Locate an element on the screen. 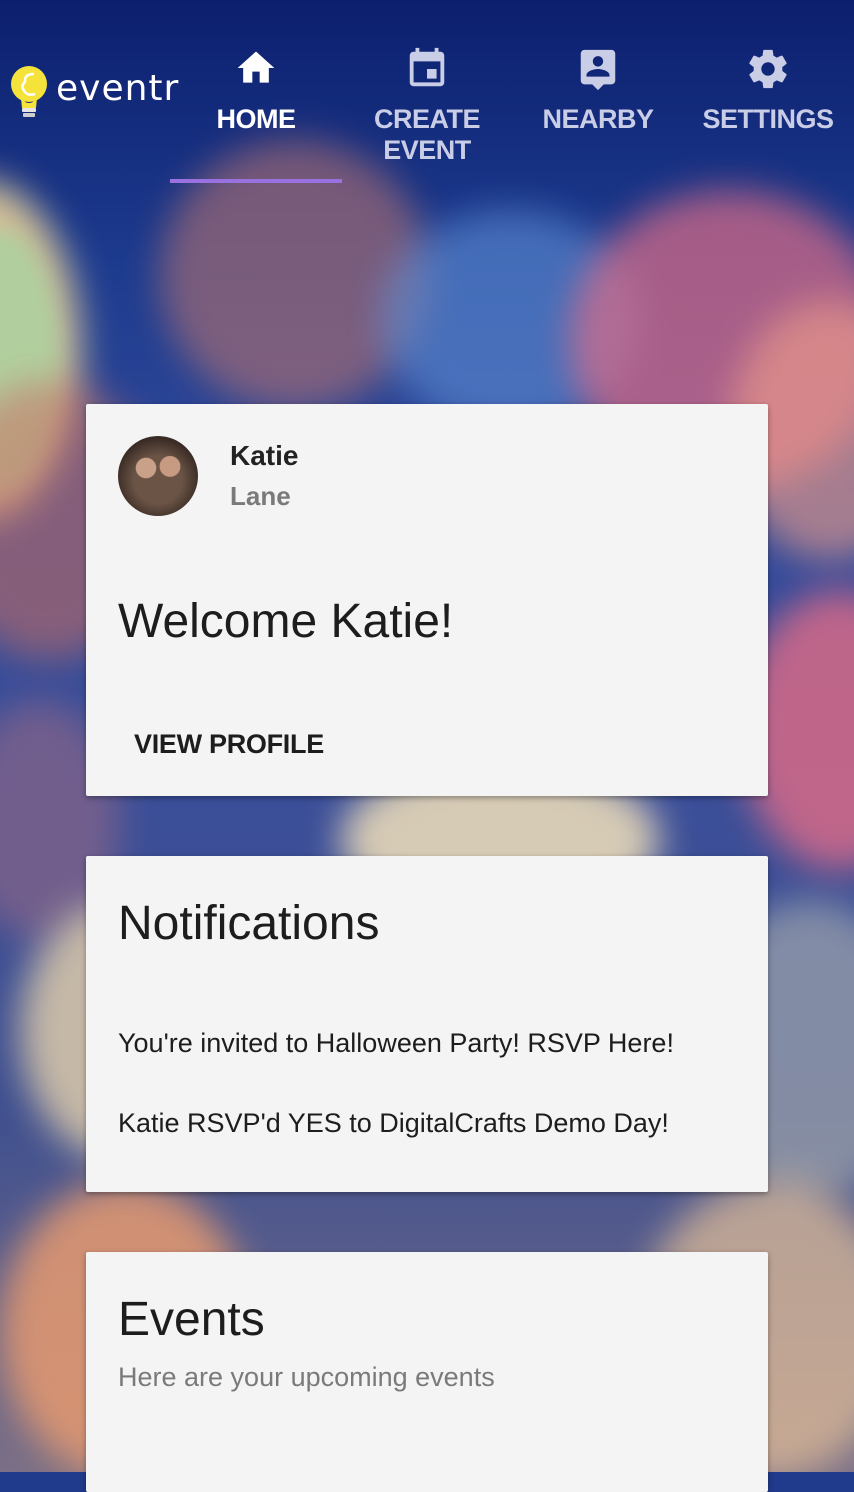 The width and height of the screenshot is (854, 1492). events-title: Events is located at coordinates (191, 1319).